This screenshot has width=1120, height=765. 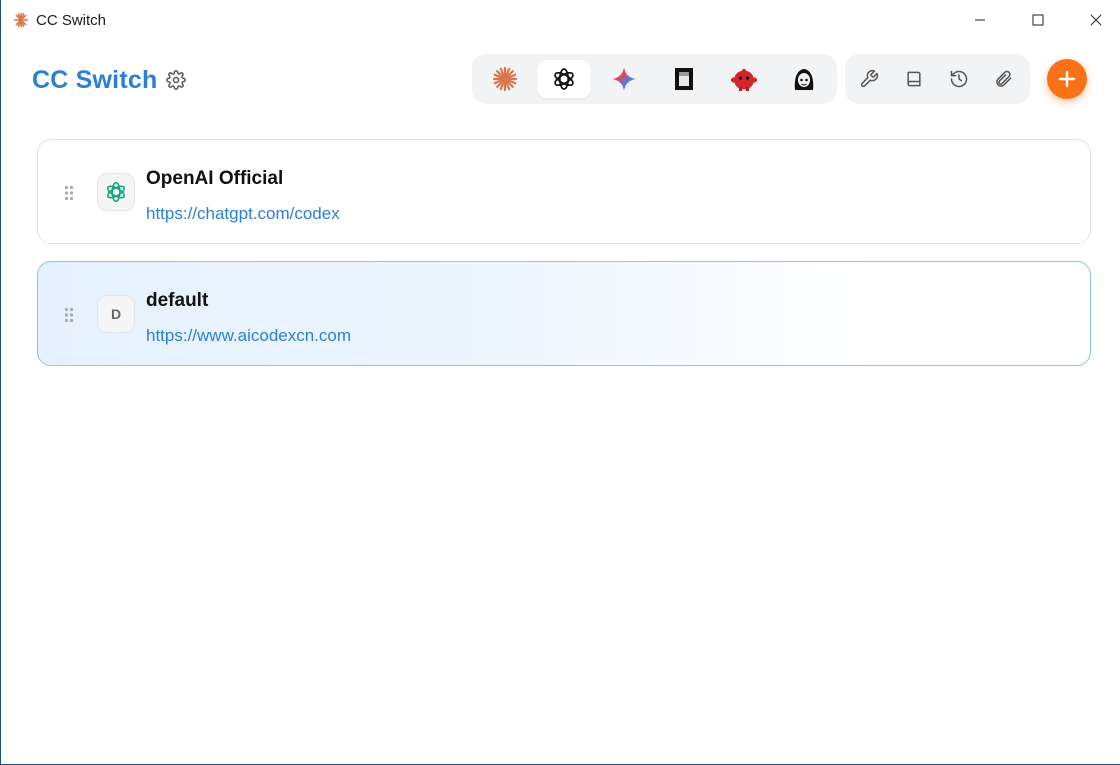 I want to click on gear-icon, so click(x=176, y=80).